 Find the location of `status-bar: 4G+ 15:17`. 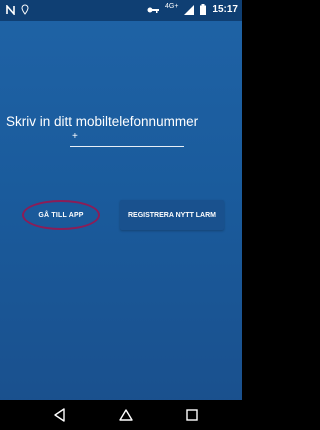

status-bar: 4G+ 15:17 is located at coordinates (121, 10).